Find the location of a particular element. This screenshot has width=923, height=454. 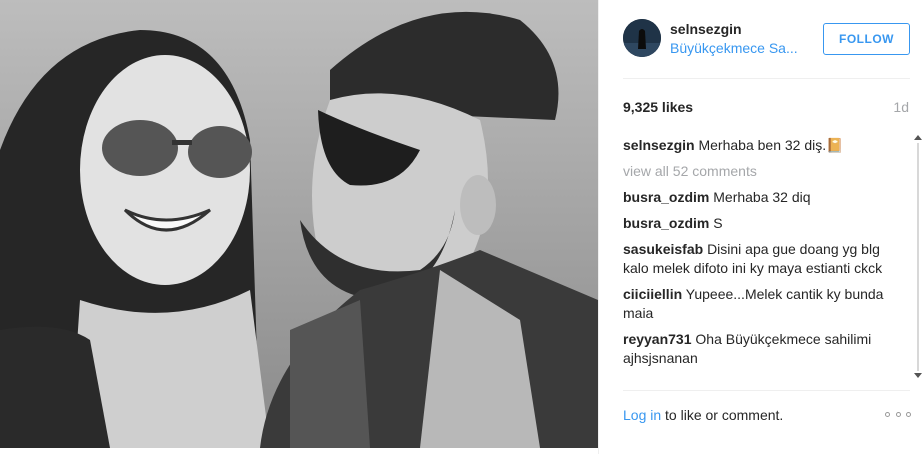

scroll-track is located at coordinates (918, 257).